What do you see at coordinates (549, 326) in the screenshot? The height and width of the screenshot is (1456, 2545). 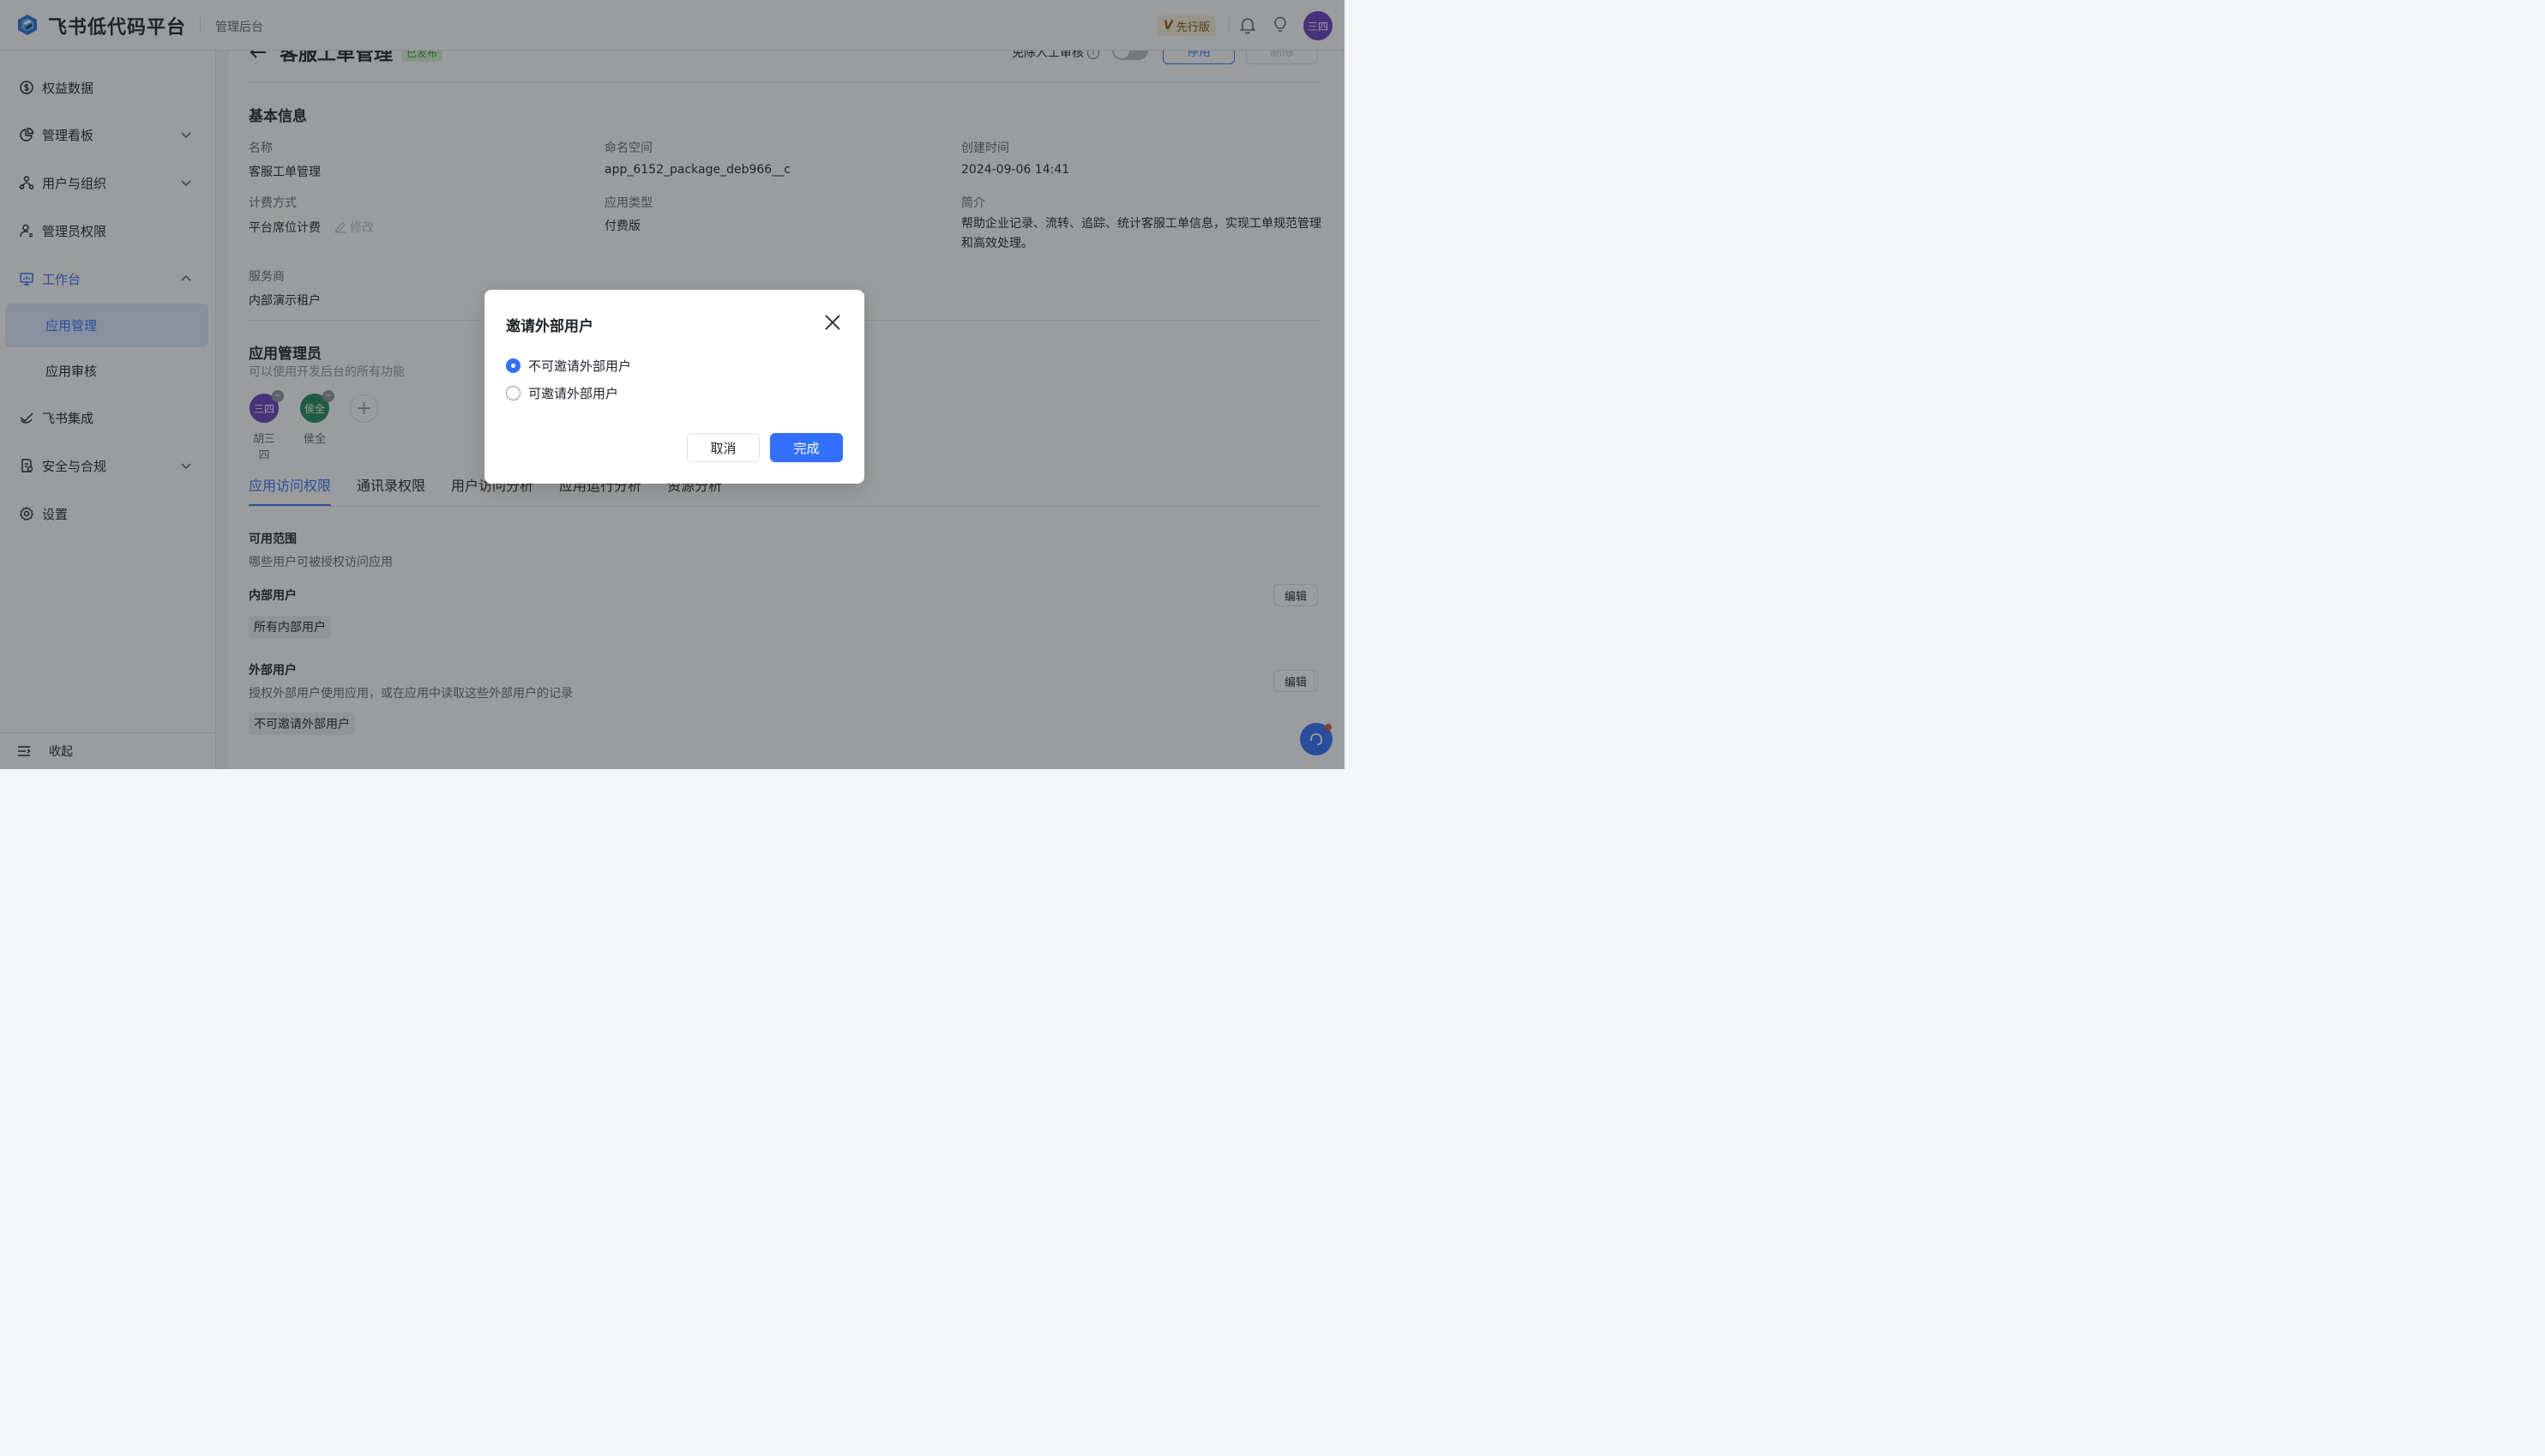 I see `dialog-title: 邀请外部用户` at bounding box center [549, 326].